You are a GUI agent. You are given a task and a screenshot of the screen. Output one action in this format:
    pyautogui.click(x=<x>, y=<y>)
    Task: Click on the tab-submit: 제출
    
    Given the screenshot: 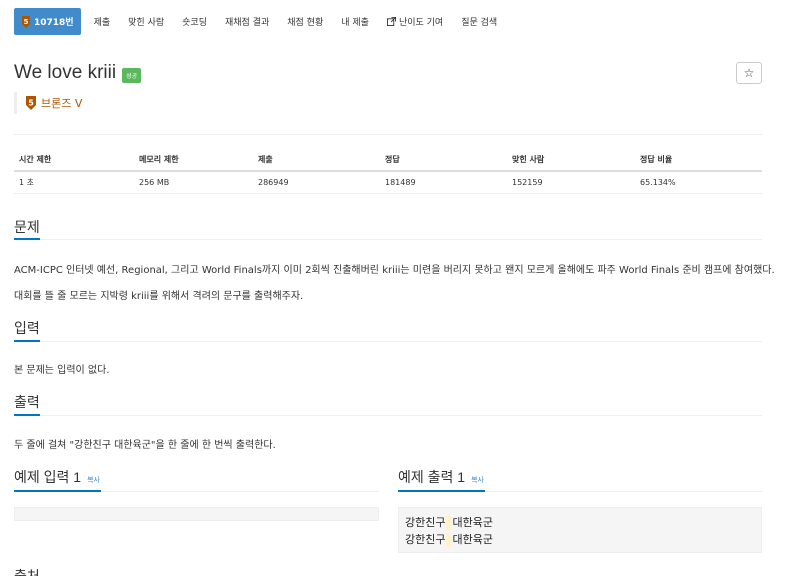 What is the action you would take?
    pyautogui.click(x=102, y=21)
    